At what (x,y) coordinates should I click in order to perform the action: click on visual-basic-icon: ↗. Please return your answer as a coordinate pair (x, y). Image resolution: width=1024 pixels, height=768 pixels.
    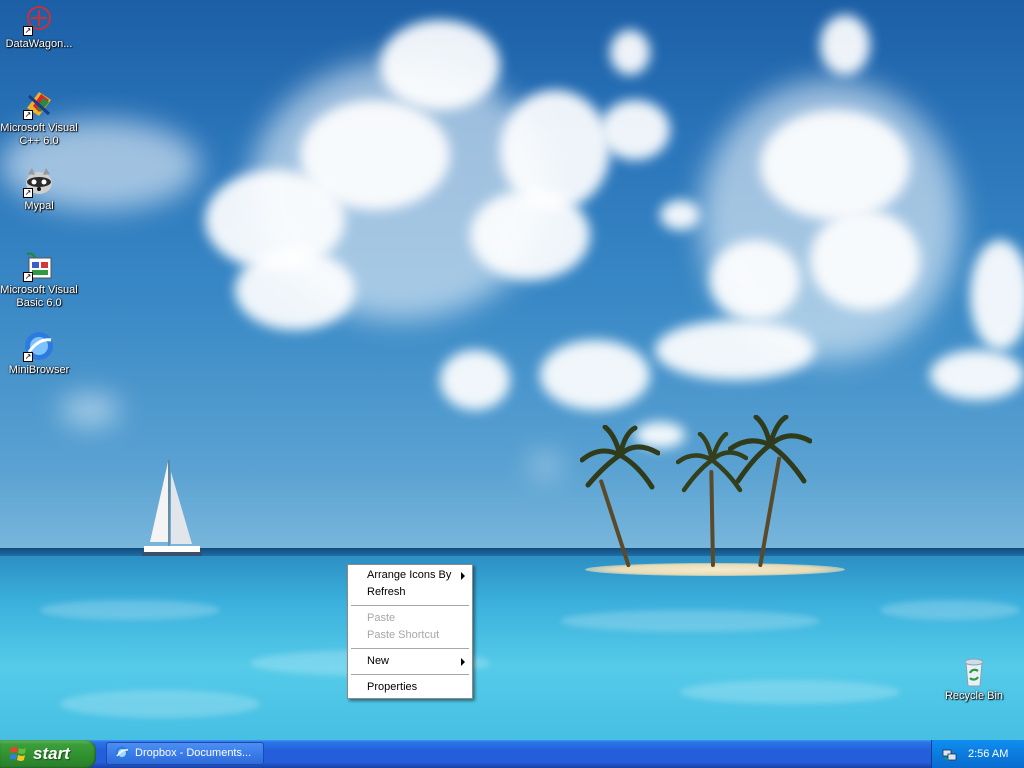
    Looking at the image, I should click on (39, 266).